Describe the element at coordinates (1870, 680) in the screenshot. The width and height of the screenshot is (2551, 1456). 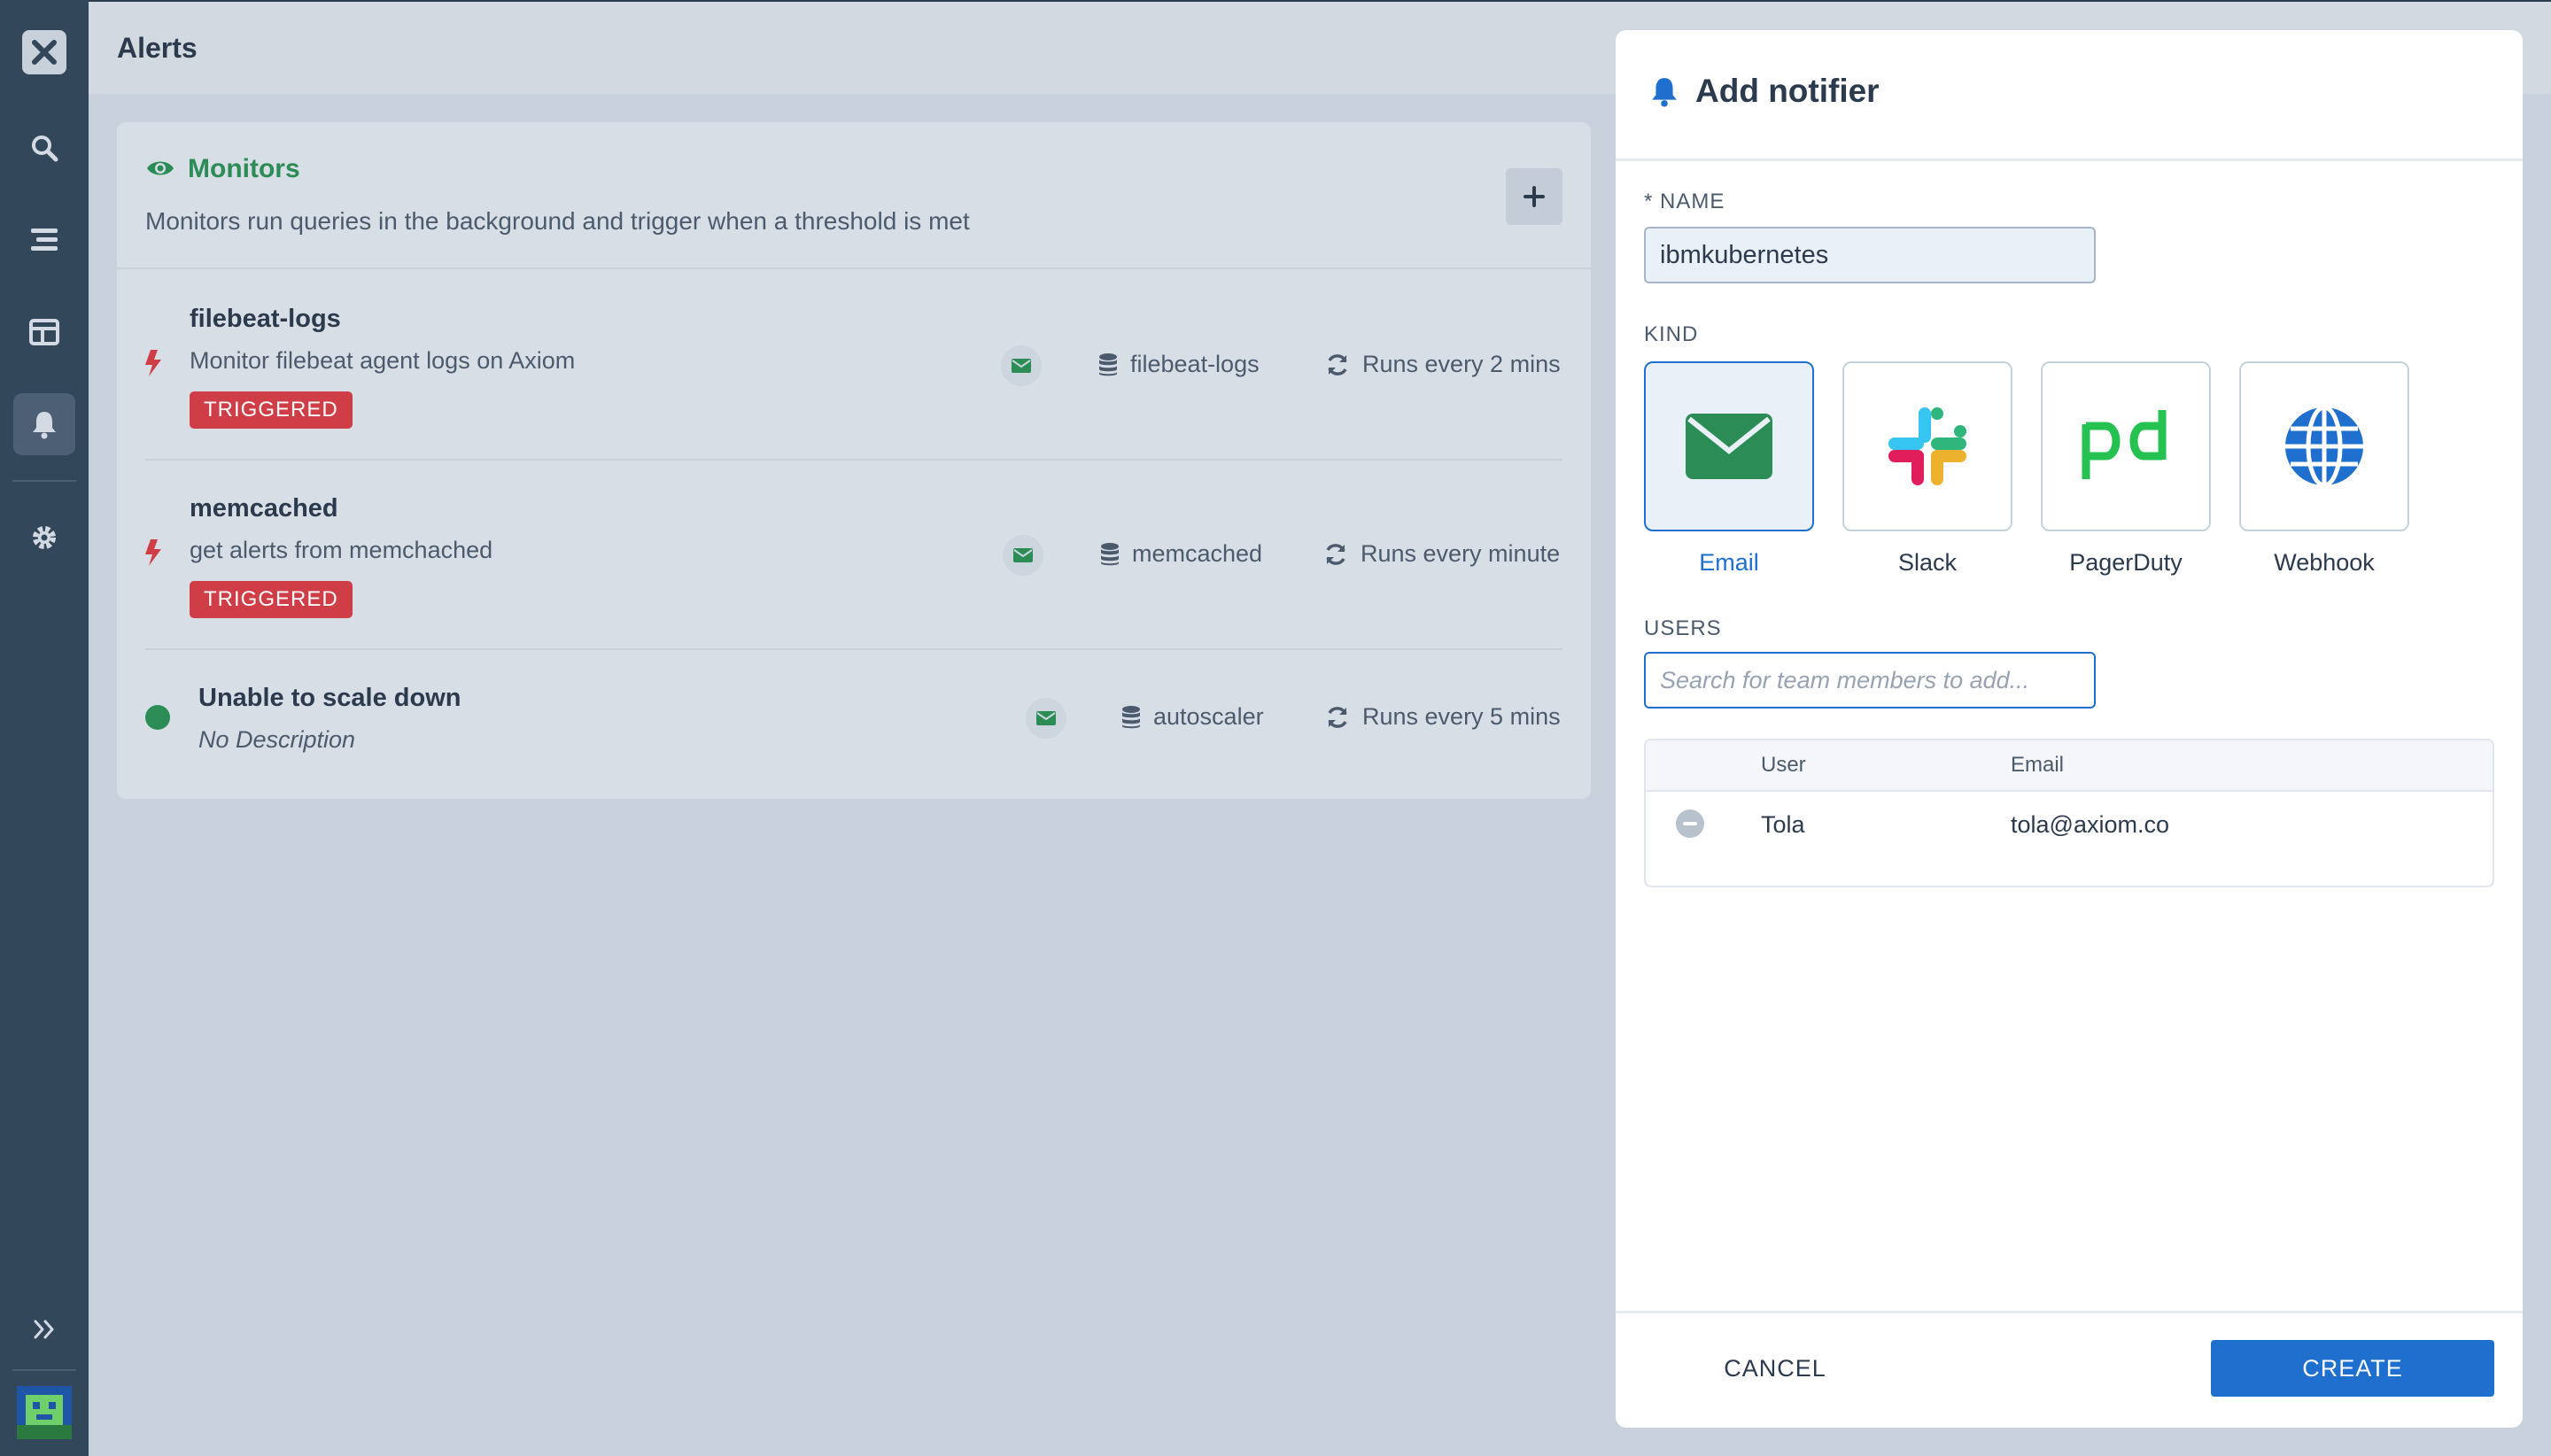
I see `user-search-input` at that location.